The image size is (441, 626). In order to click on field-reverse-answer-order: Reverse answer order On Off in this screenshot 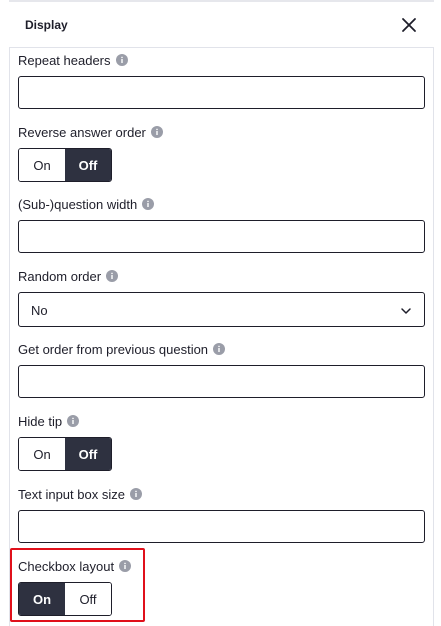, I will do `click(90, 152)`.